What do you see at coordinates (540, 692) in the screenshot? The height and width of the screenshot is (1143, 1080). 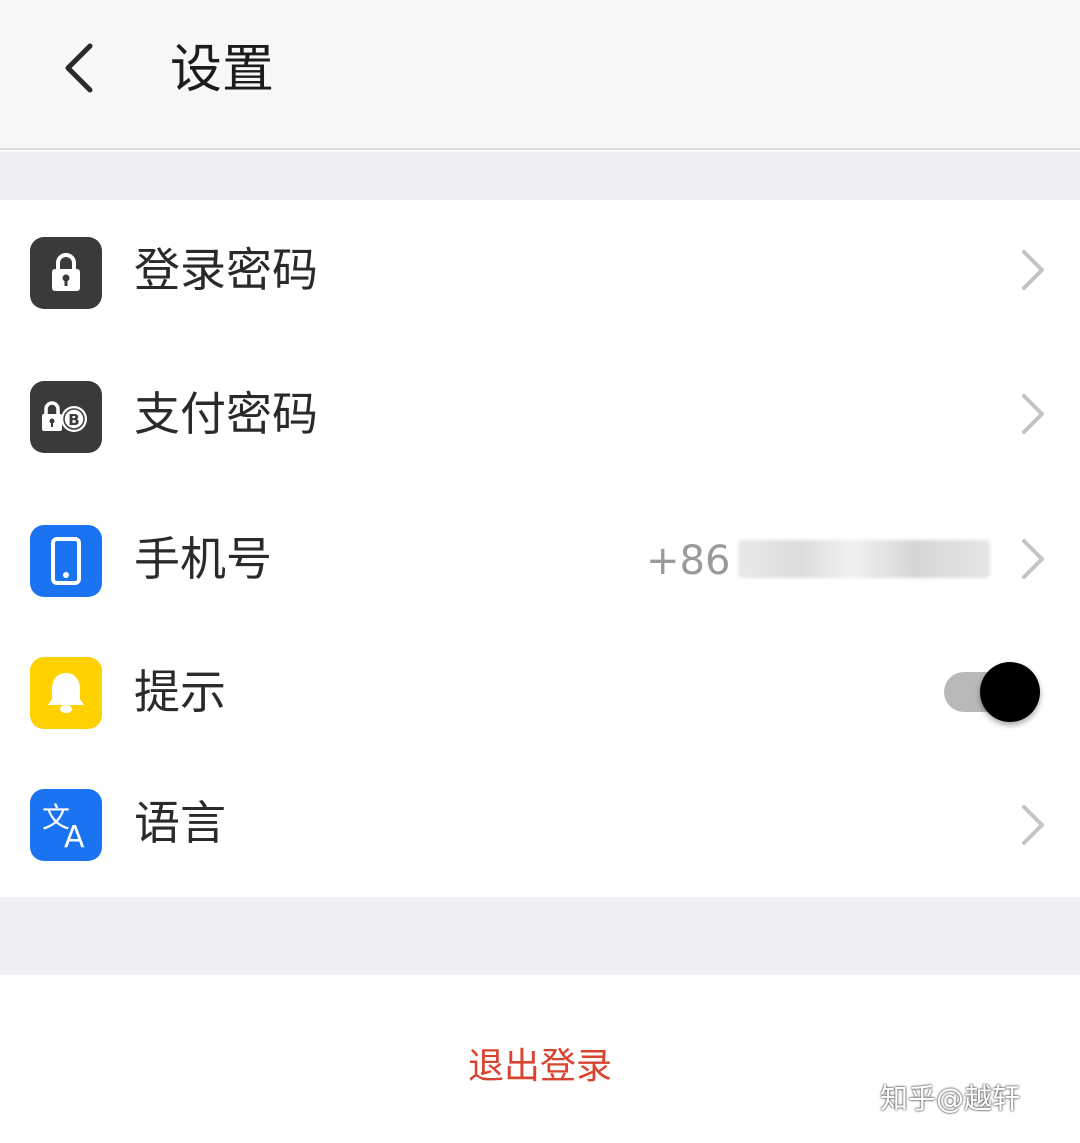 I see `settings-row-notifications: 提示` at bounding box center [540, 692].